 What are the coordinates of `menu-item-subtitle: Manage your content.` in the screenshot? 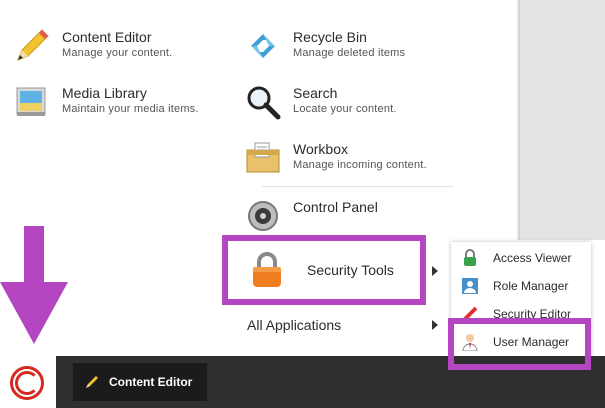 It's located at (117, 53).